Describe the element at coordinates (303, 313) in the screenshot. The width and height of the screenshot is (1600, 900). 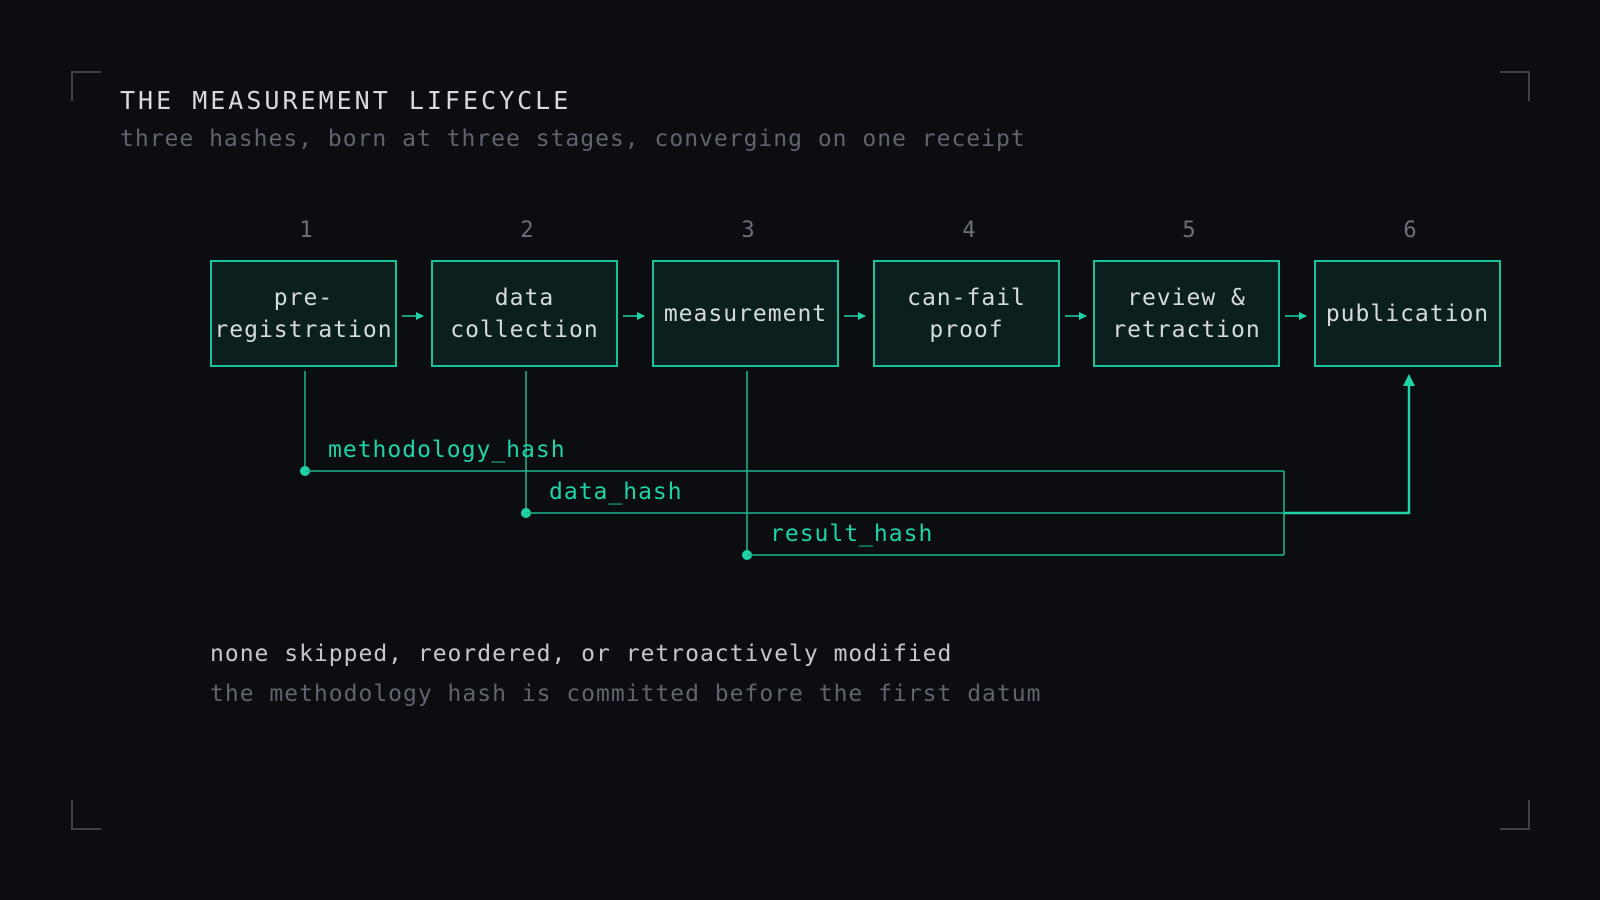
I see `stage-box-pre-registration: pre- registration` at that location.